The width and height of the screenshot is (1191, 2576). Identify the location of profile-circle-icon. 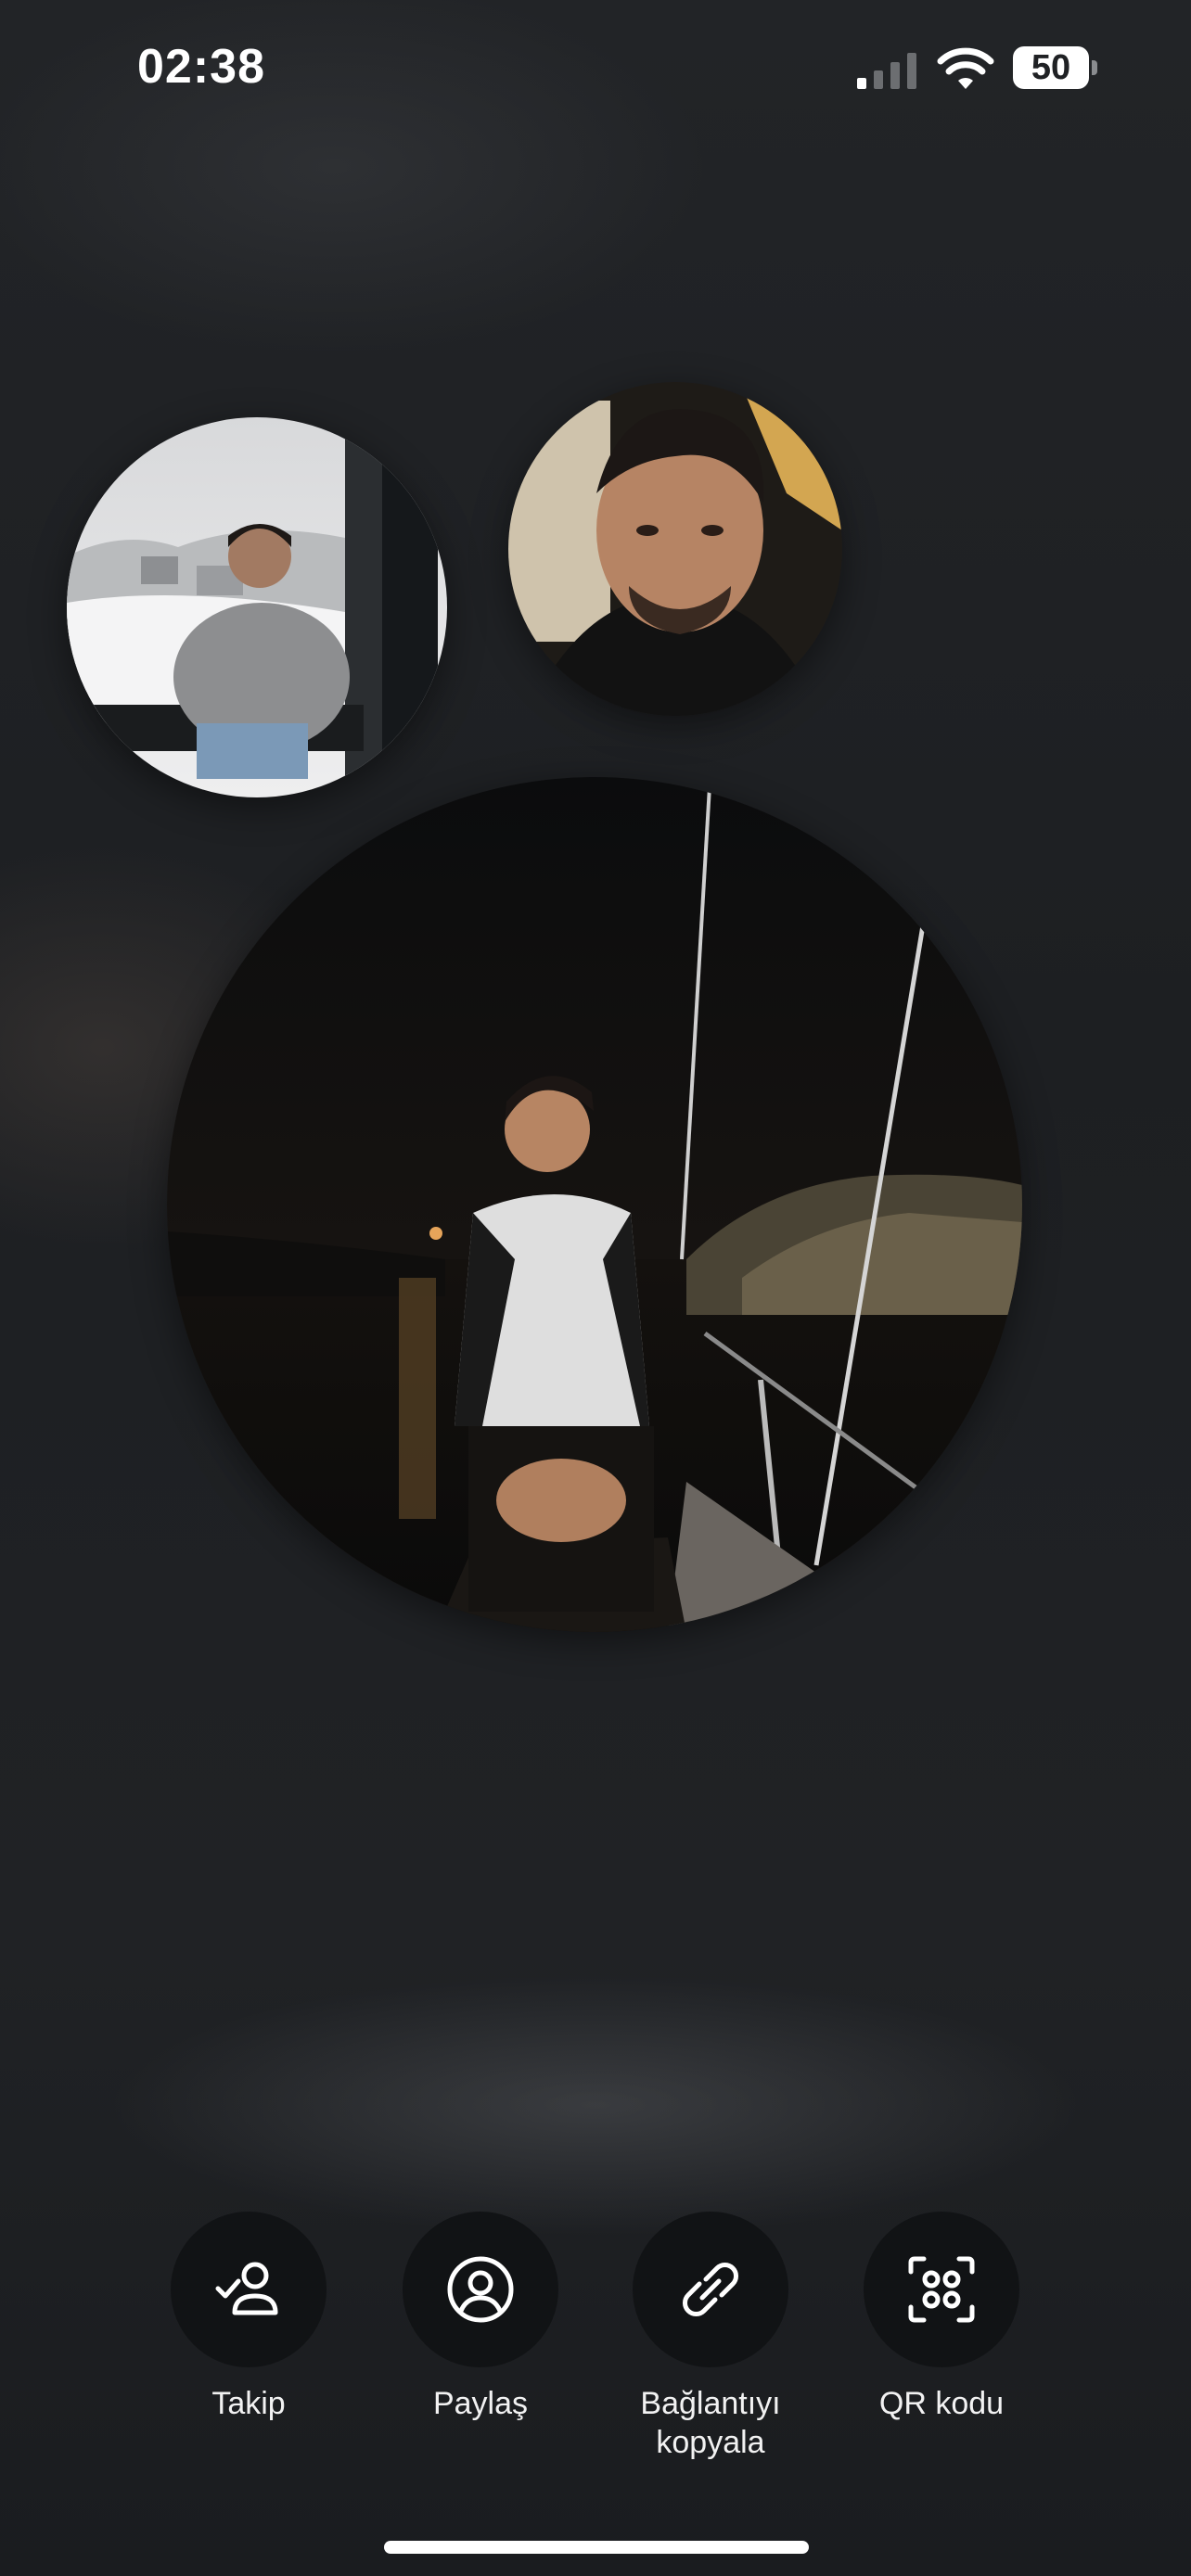
(480, 2289).